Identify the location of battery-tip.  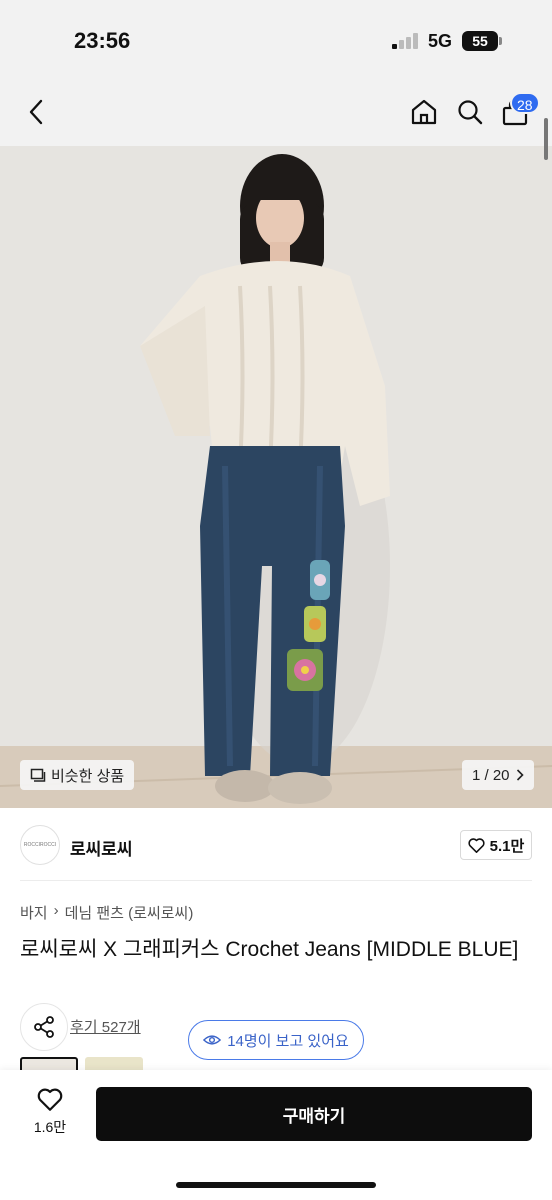
(500, 41).